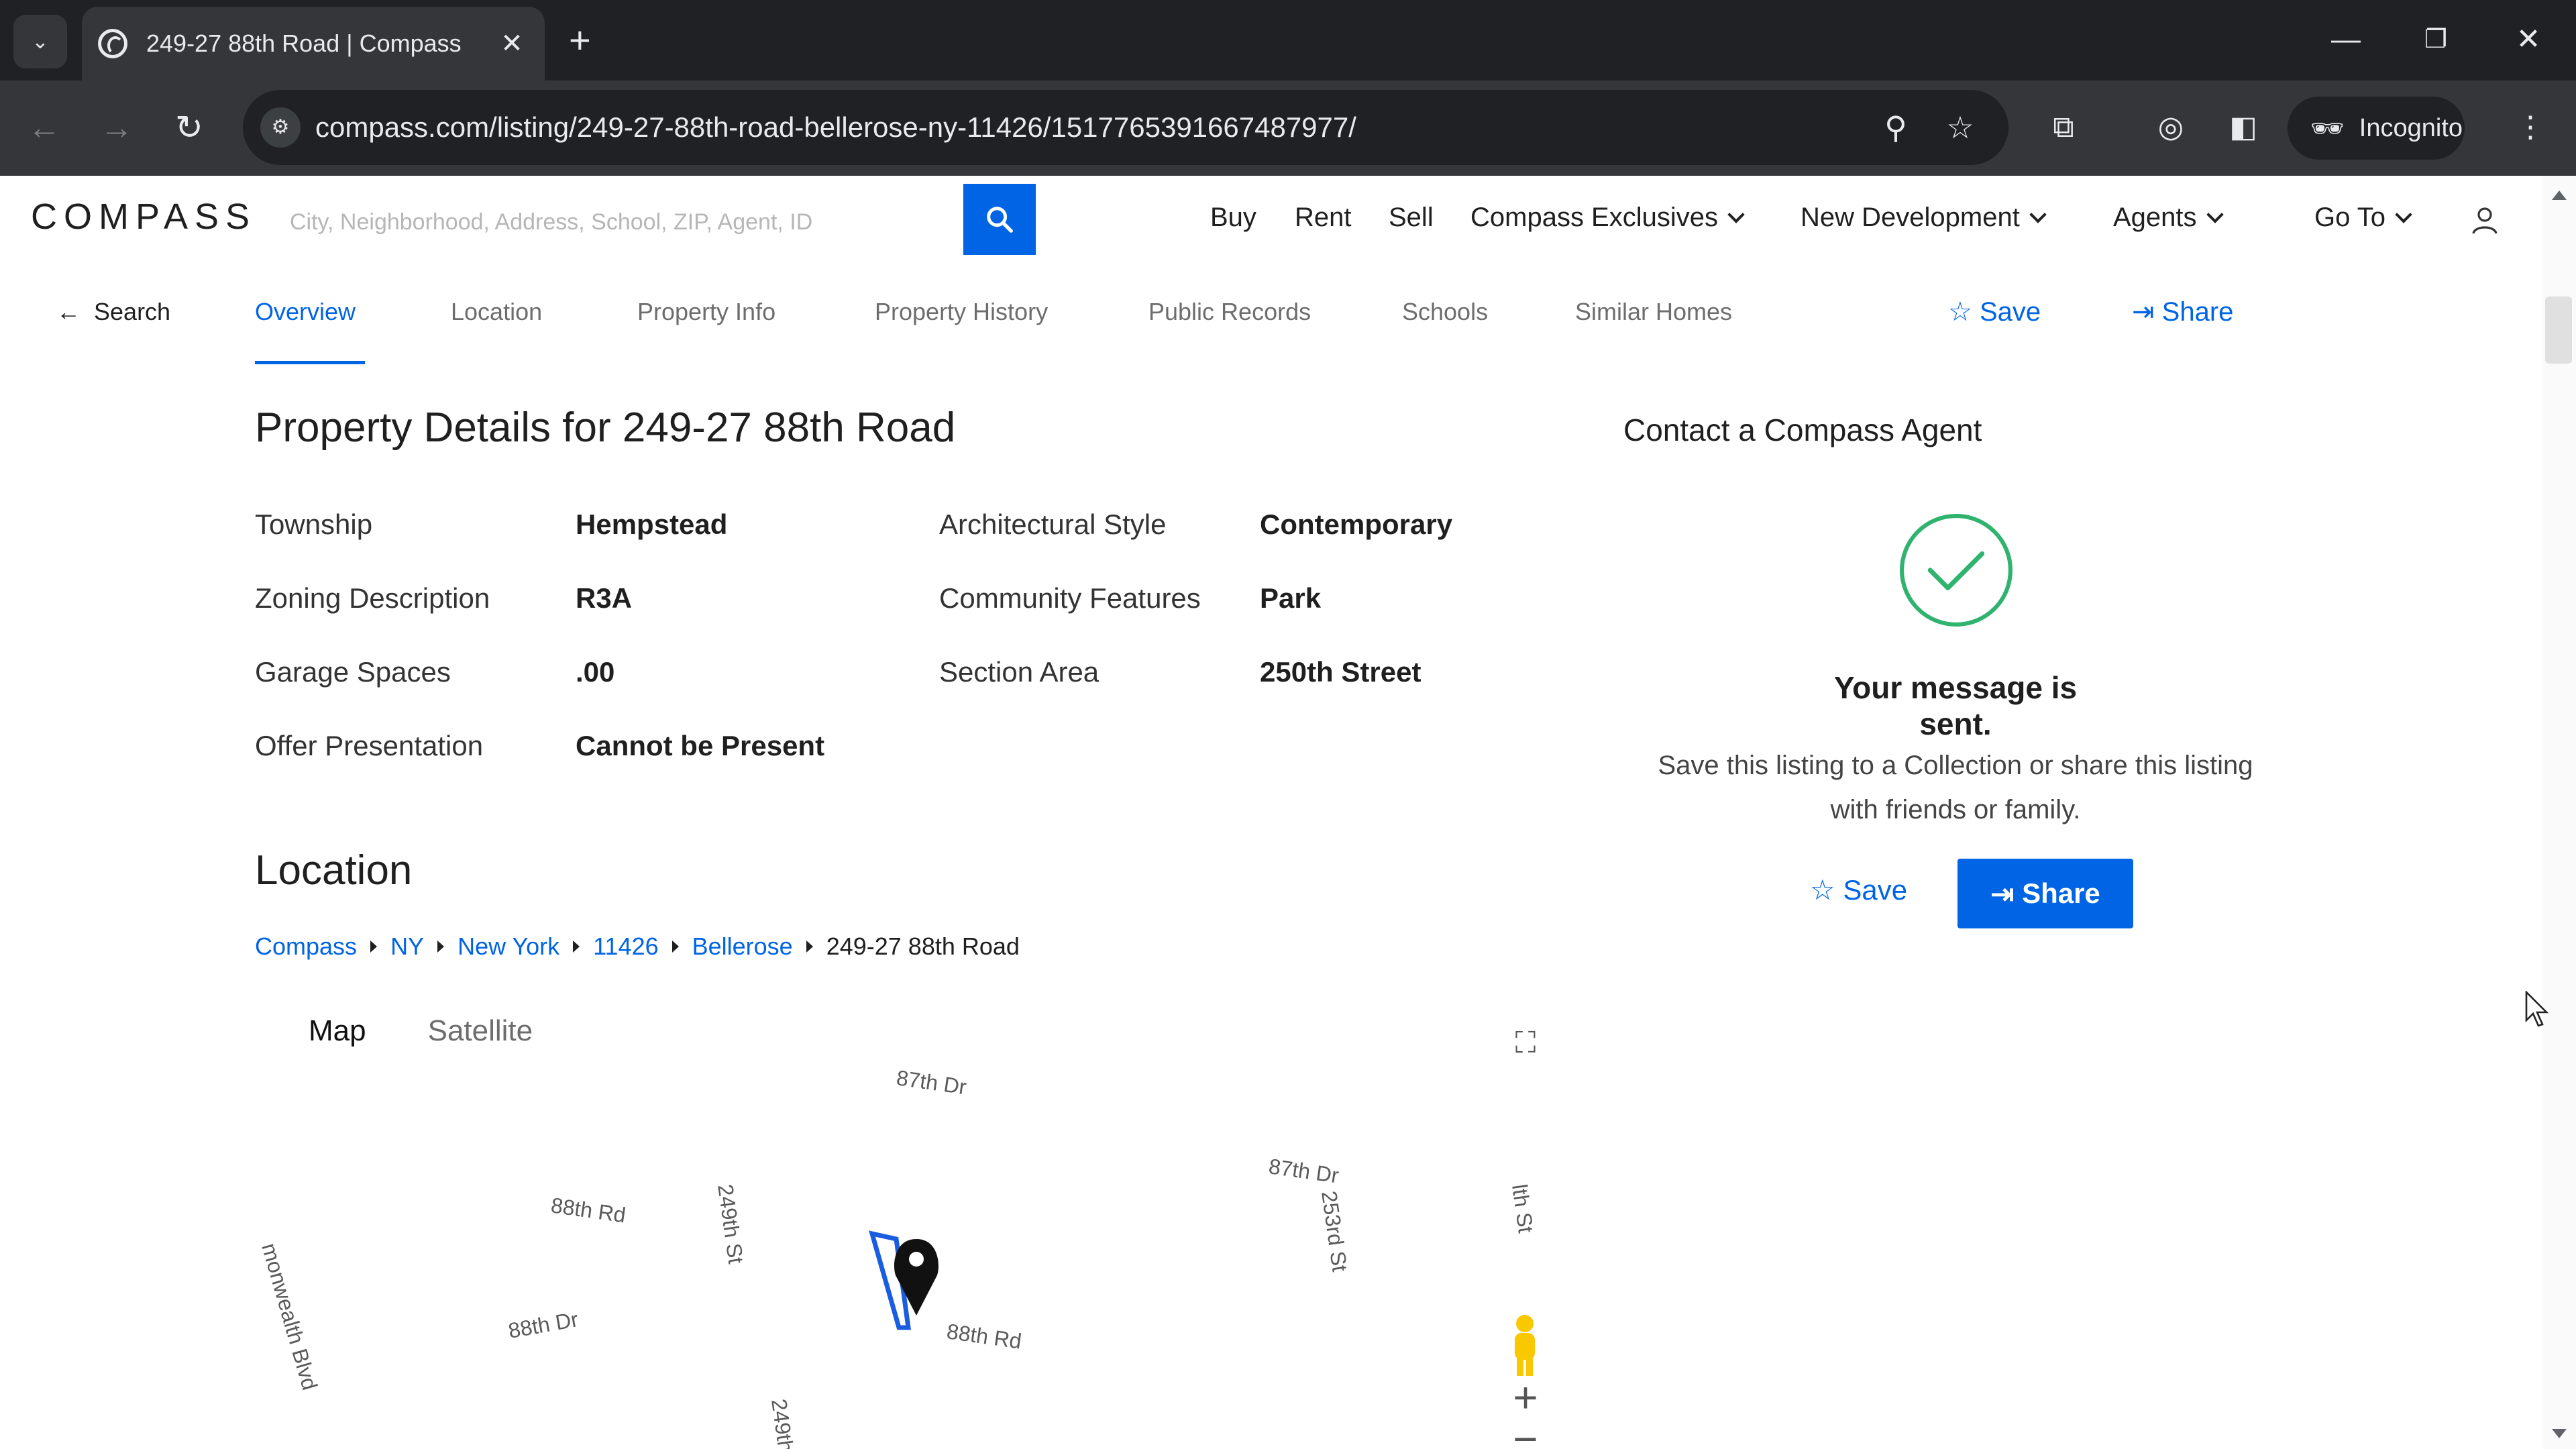  I want to click on star-outline-icon: ☆, so click(1964, 312).